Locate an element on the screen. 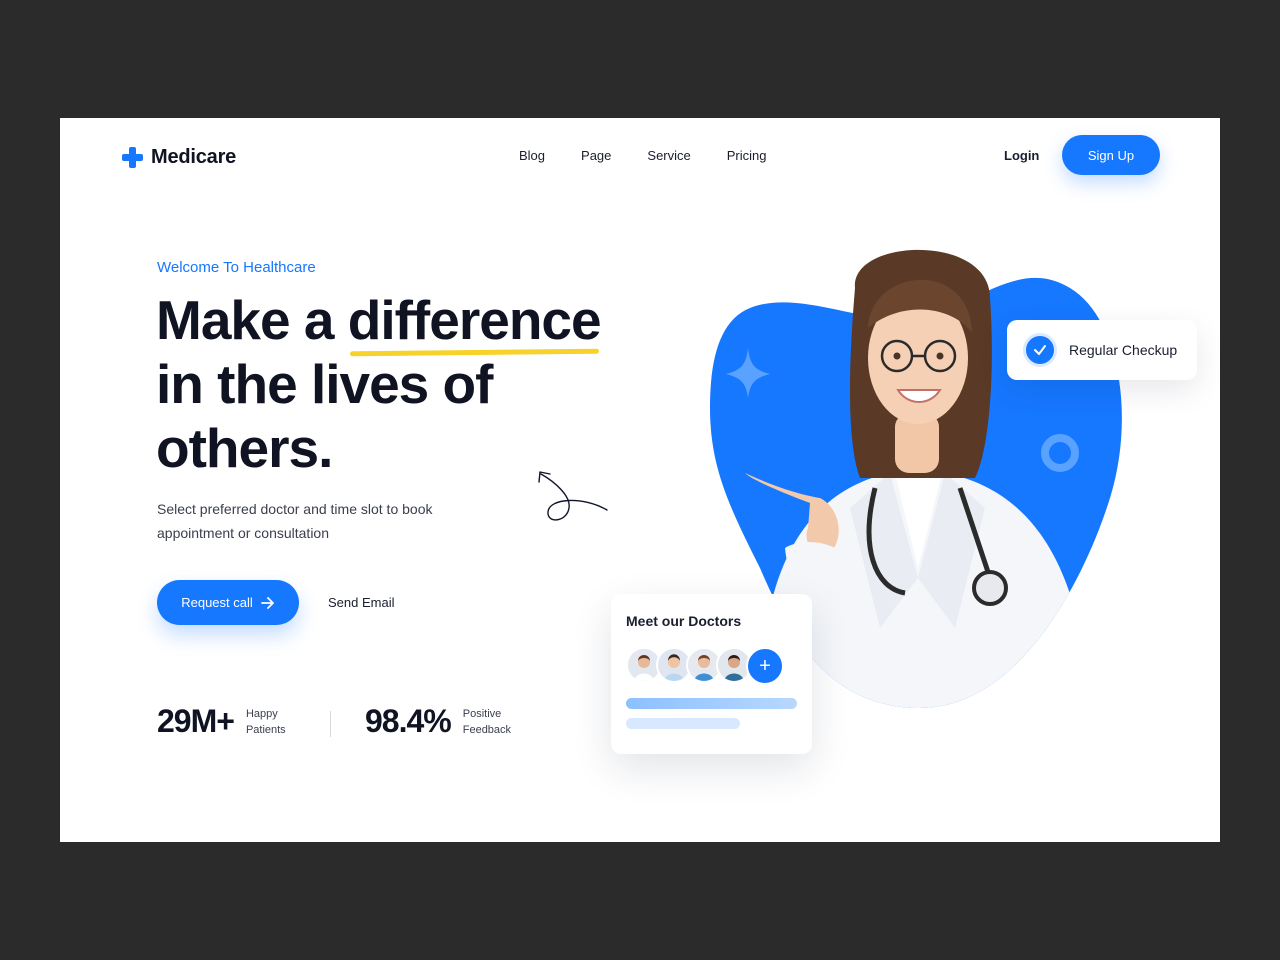  headline-highlight: difference is located at coordinates (474, 320).